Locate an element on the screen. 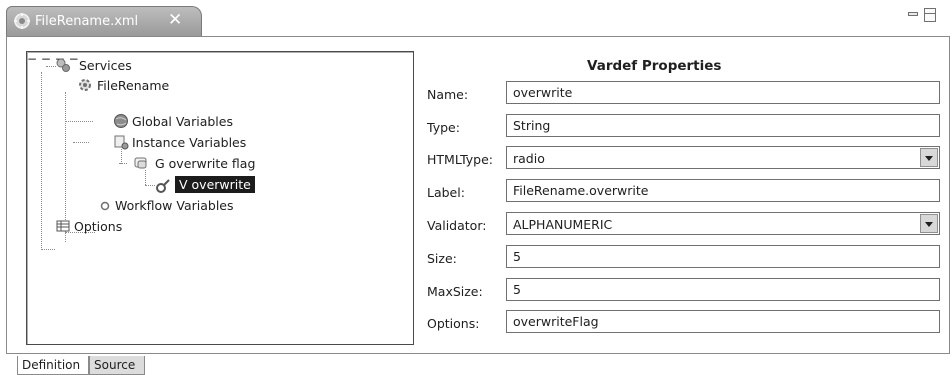 This screenshot has height=375, width=952. variable-icon is located at coordinates (163, 186).